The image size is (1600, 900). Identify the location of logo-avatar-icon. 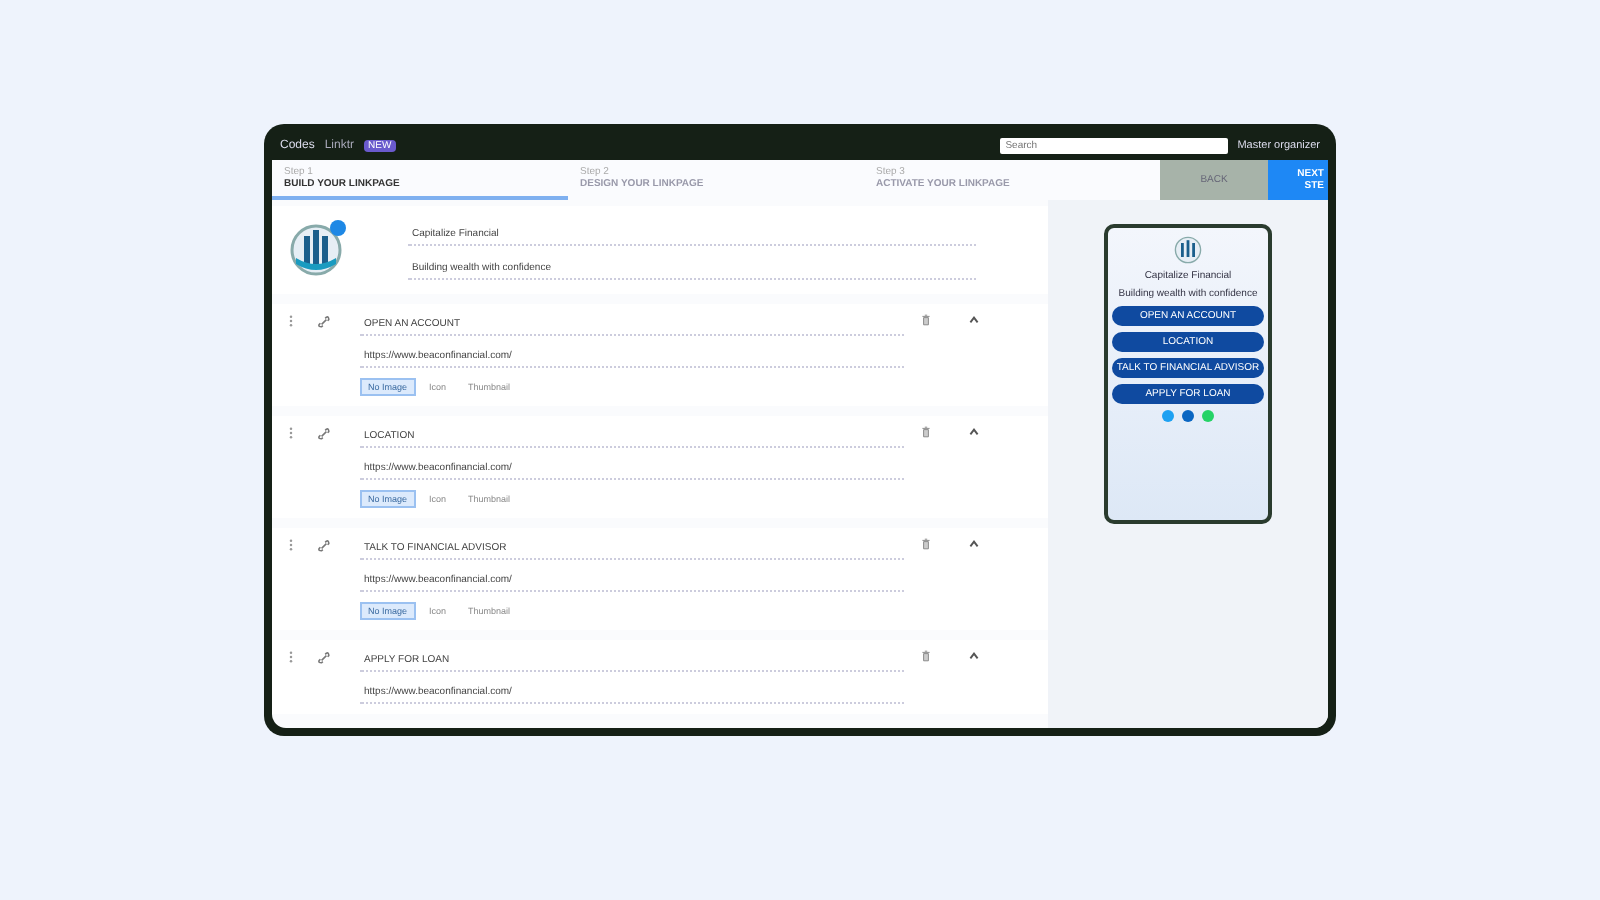
(318, 248).